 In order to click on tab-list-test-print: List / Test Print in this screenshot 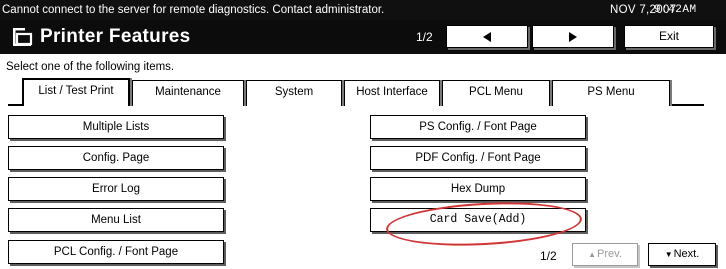, I will do `click(76, 92)`.